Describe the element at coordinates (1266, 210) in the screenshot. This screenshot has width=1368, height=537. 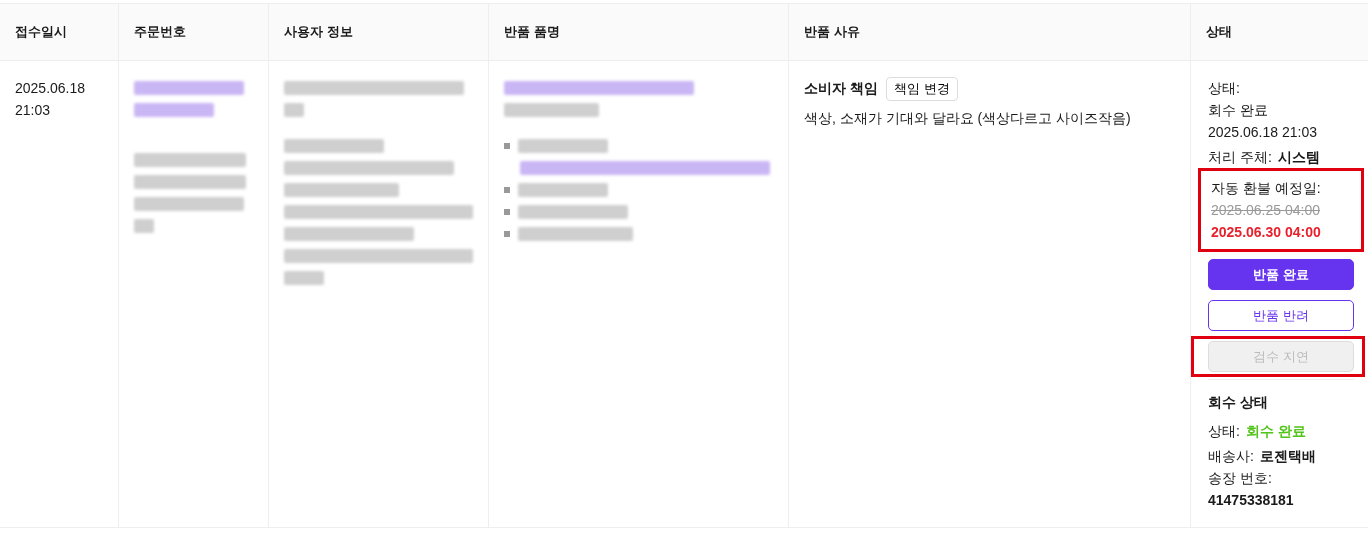
I see `old-refund-date: 2025.06.25 04:00` at that location.